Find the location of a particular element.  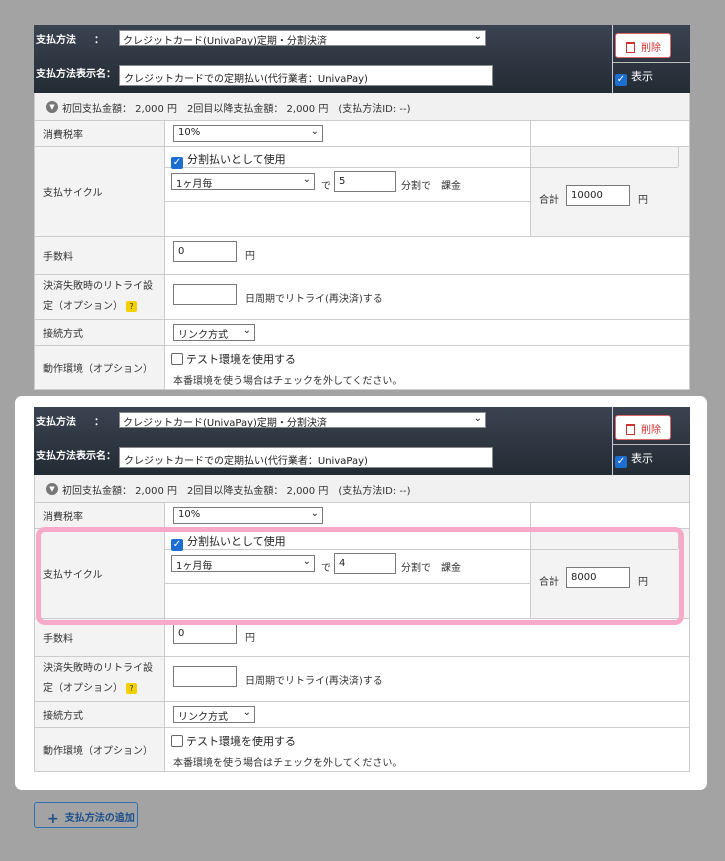

fee-row: 手数料 0 円 is located at coordinates (362, 256).